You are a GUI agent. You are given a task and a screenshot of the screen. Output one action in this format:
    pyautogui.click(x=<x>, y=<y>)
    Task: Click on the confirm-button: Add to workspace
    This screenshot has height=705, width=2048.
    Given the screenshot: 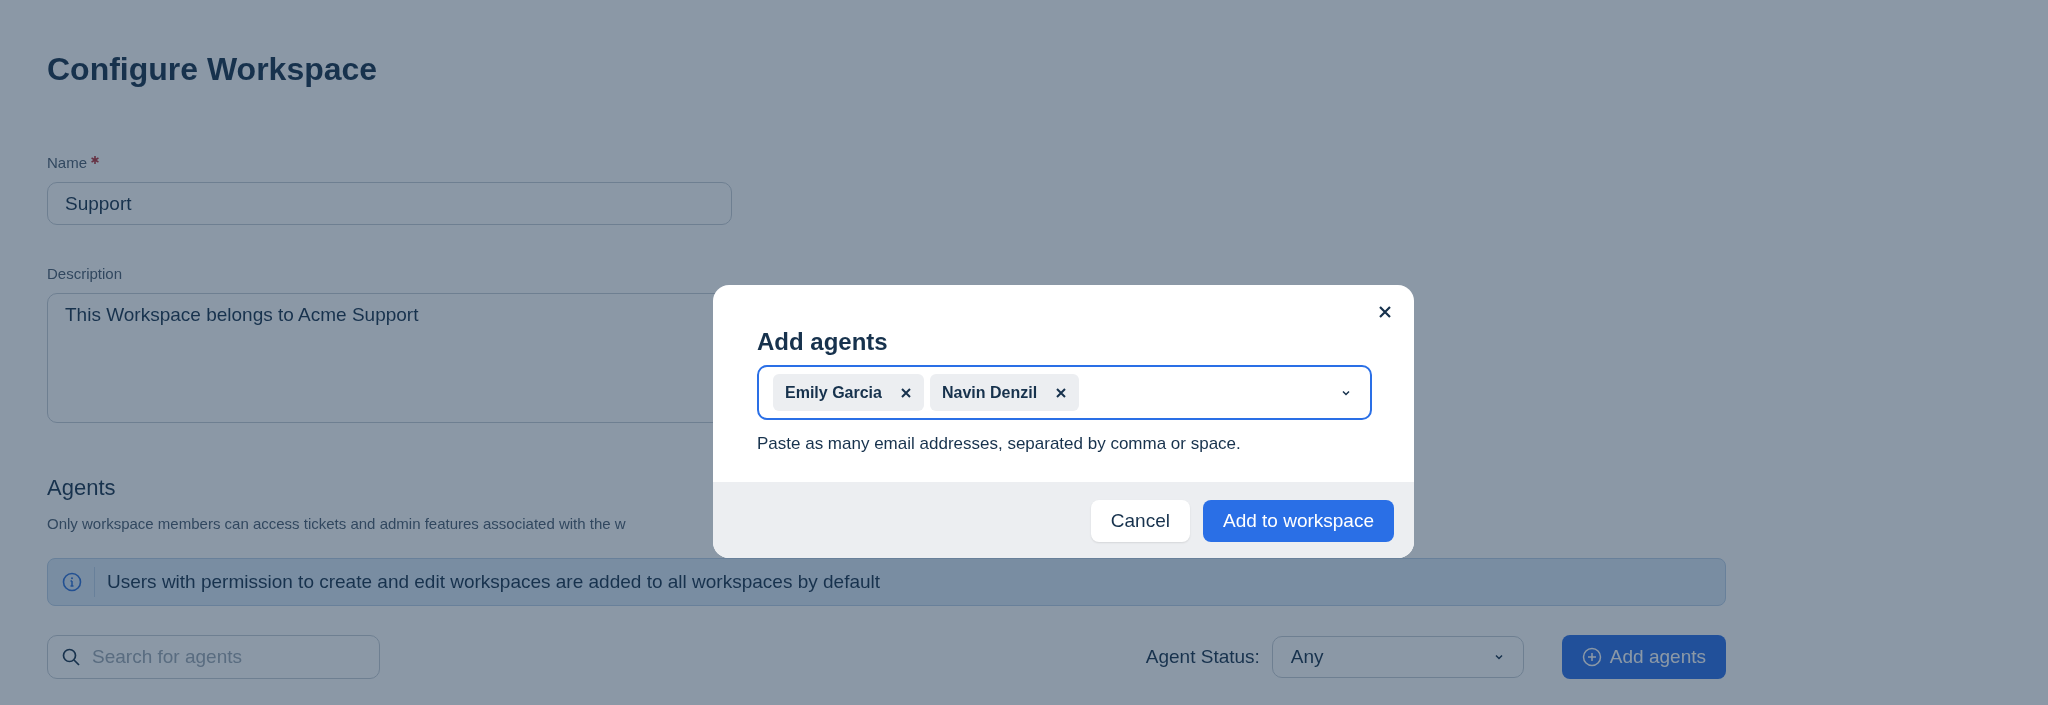 What is the action you would take?
    pyautogui.click(x=1298, y=521)
    